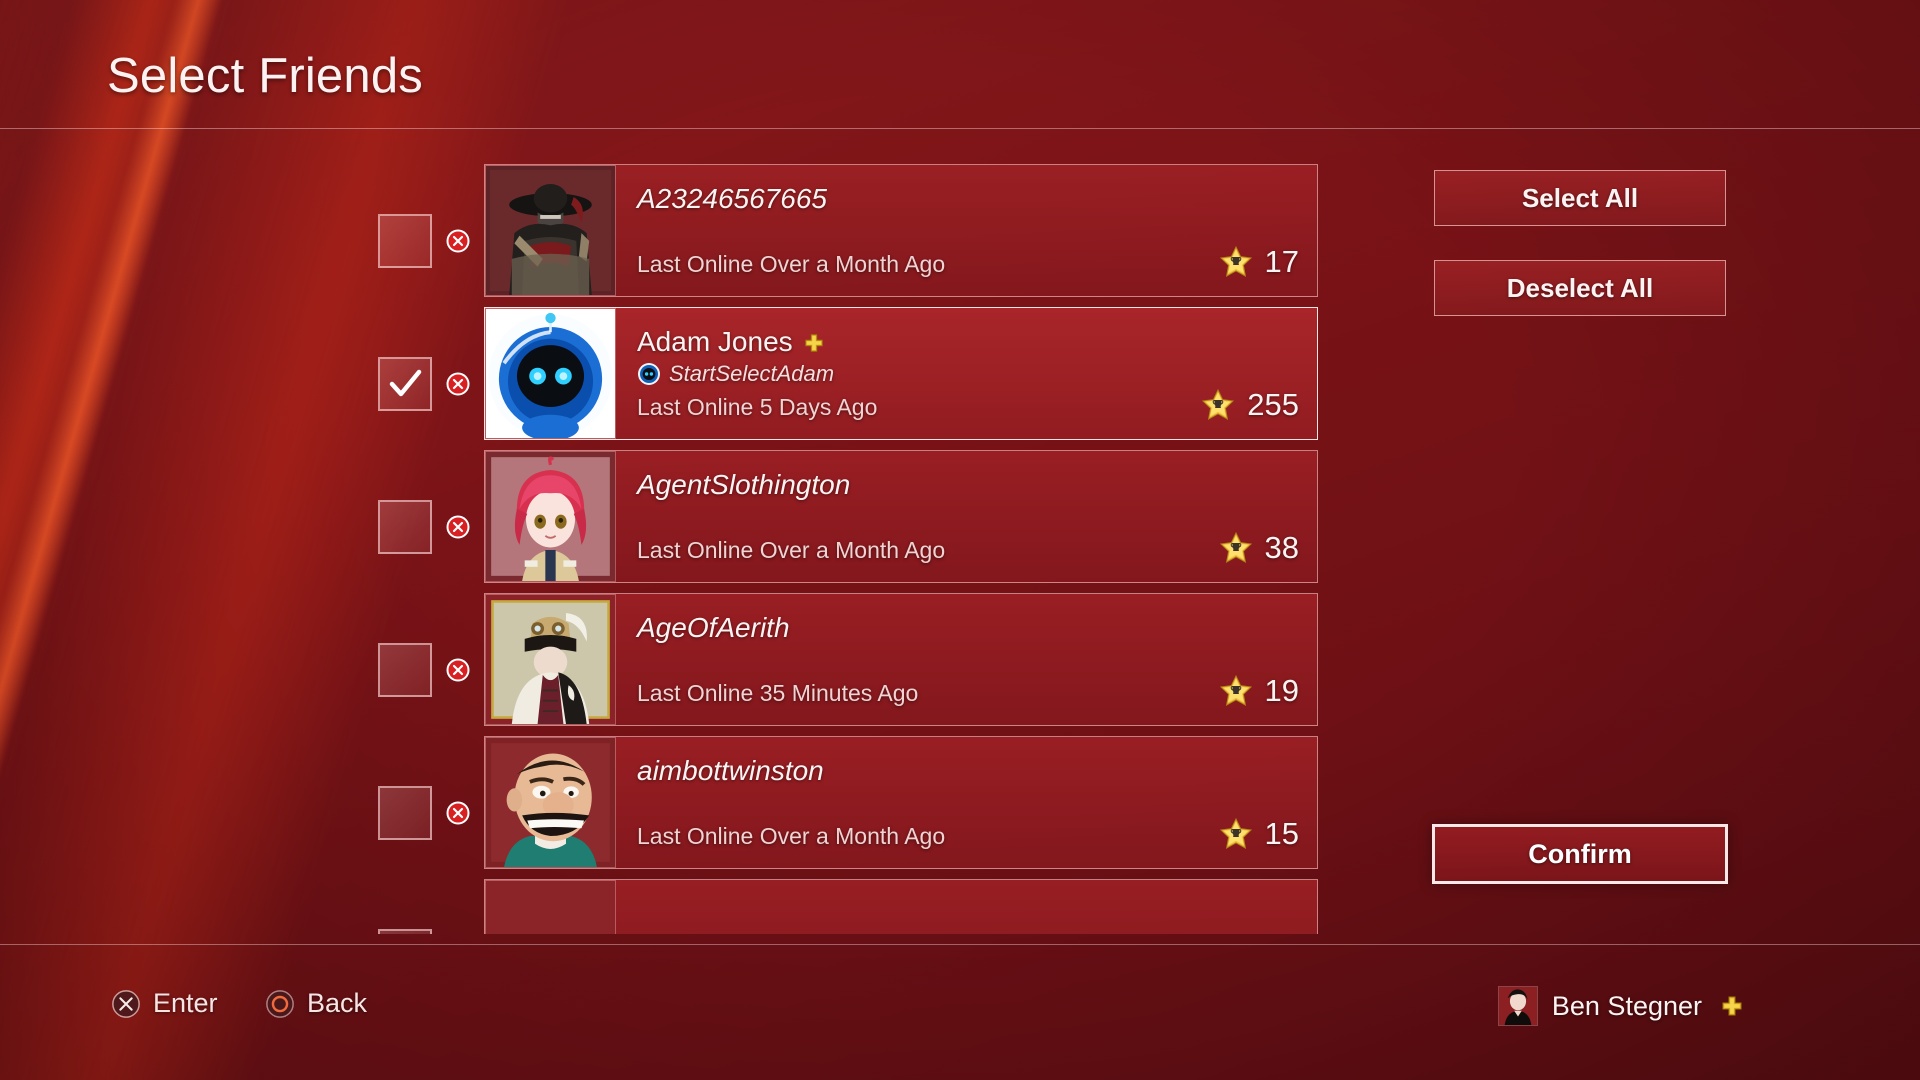  I want to click on friend-row: AgeOfAerith Last Online 35 Minutes Ago 19, so click(848, 664).